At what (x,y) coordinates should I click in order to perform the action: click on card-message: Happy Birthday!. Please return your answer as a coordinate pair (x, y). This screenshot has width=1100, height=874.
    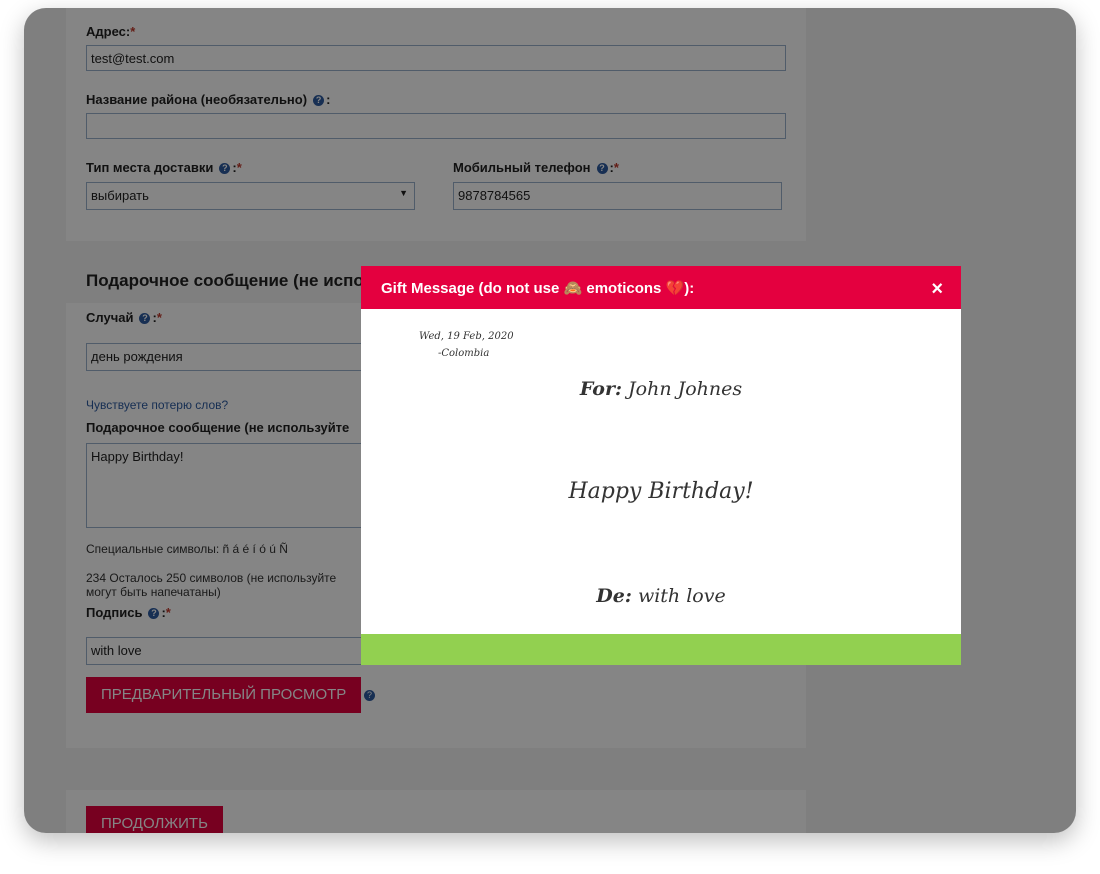
    Looking at the image, I should click on (661, 491).